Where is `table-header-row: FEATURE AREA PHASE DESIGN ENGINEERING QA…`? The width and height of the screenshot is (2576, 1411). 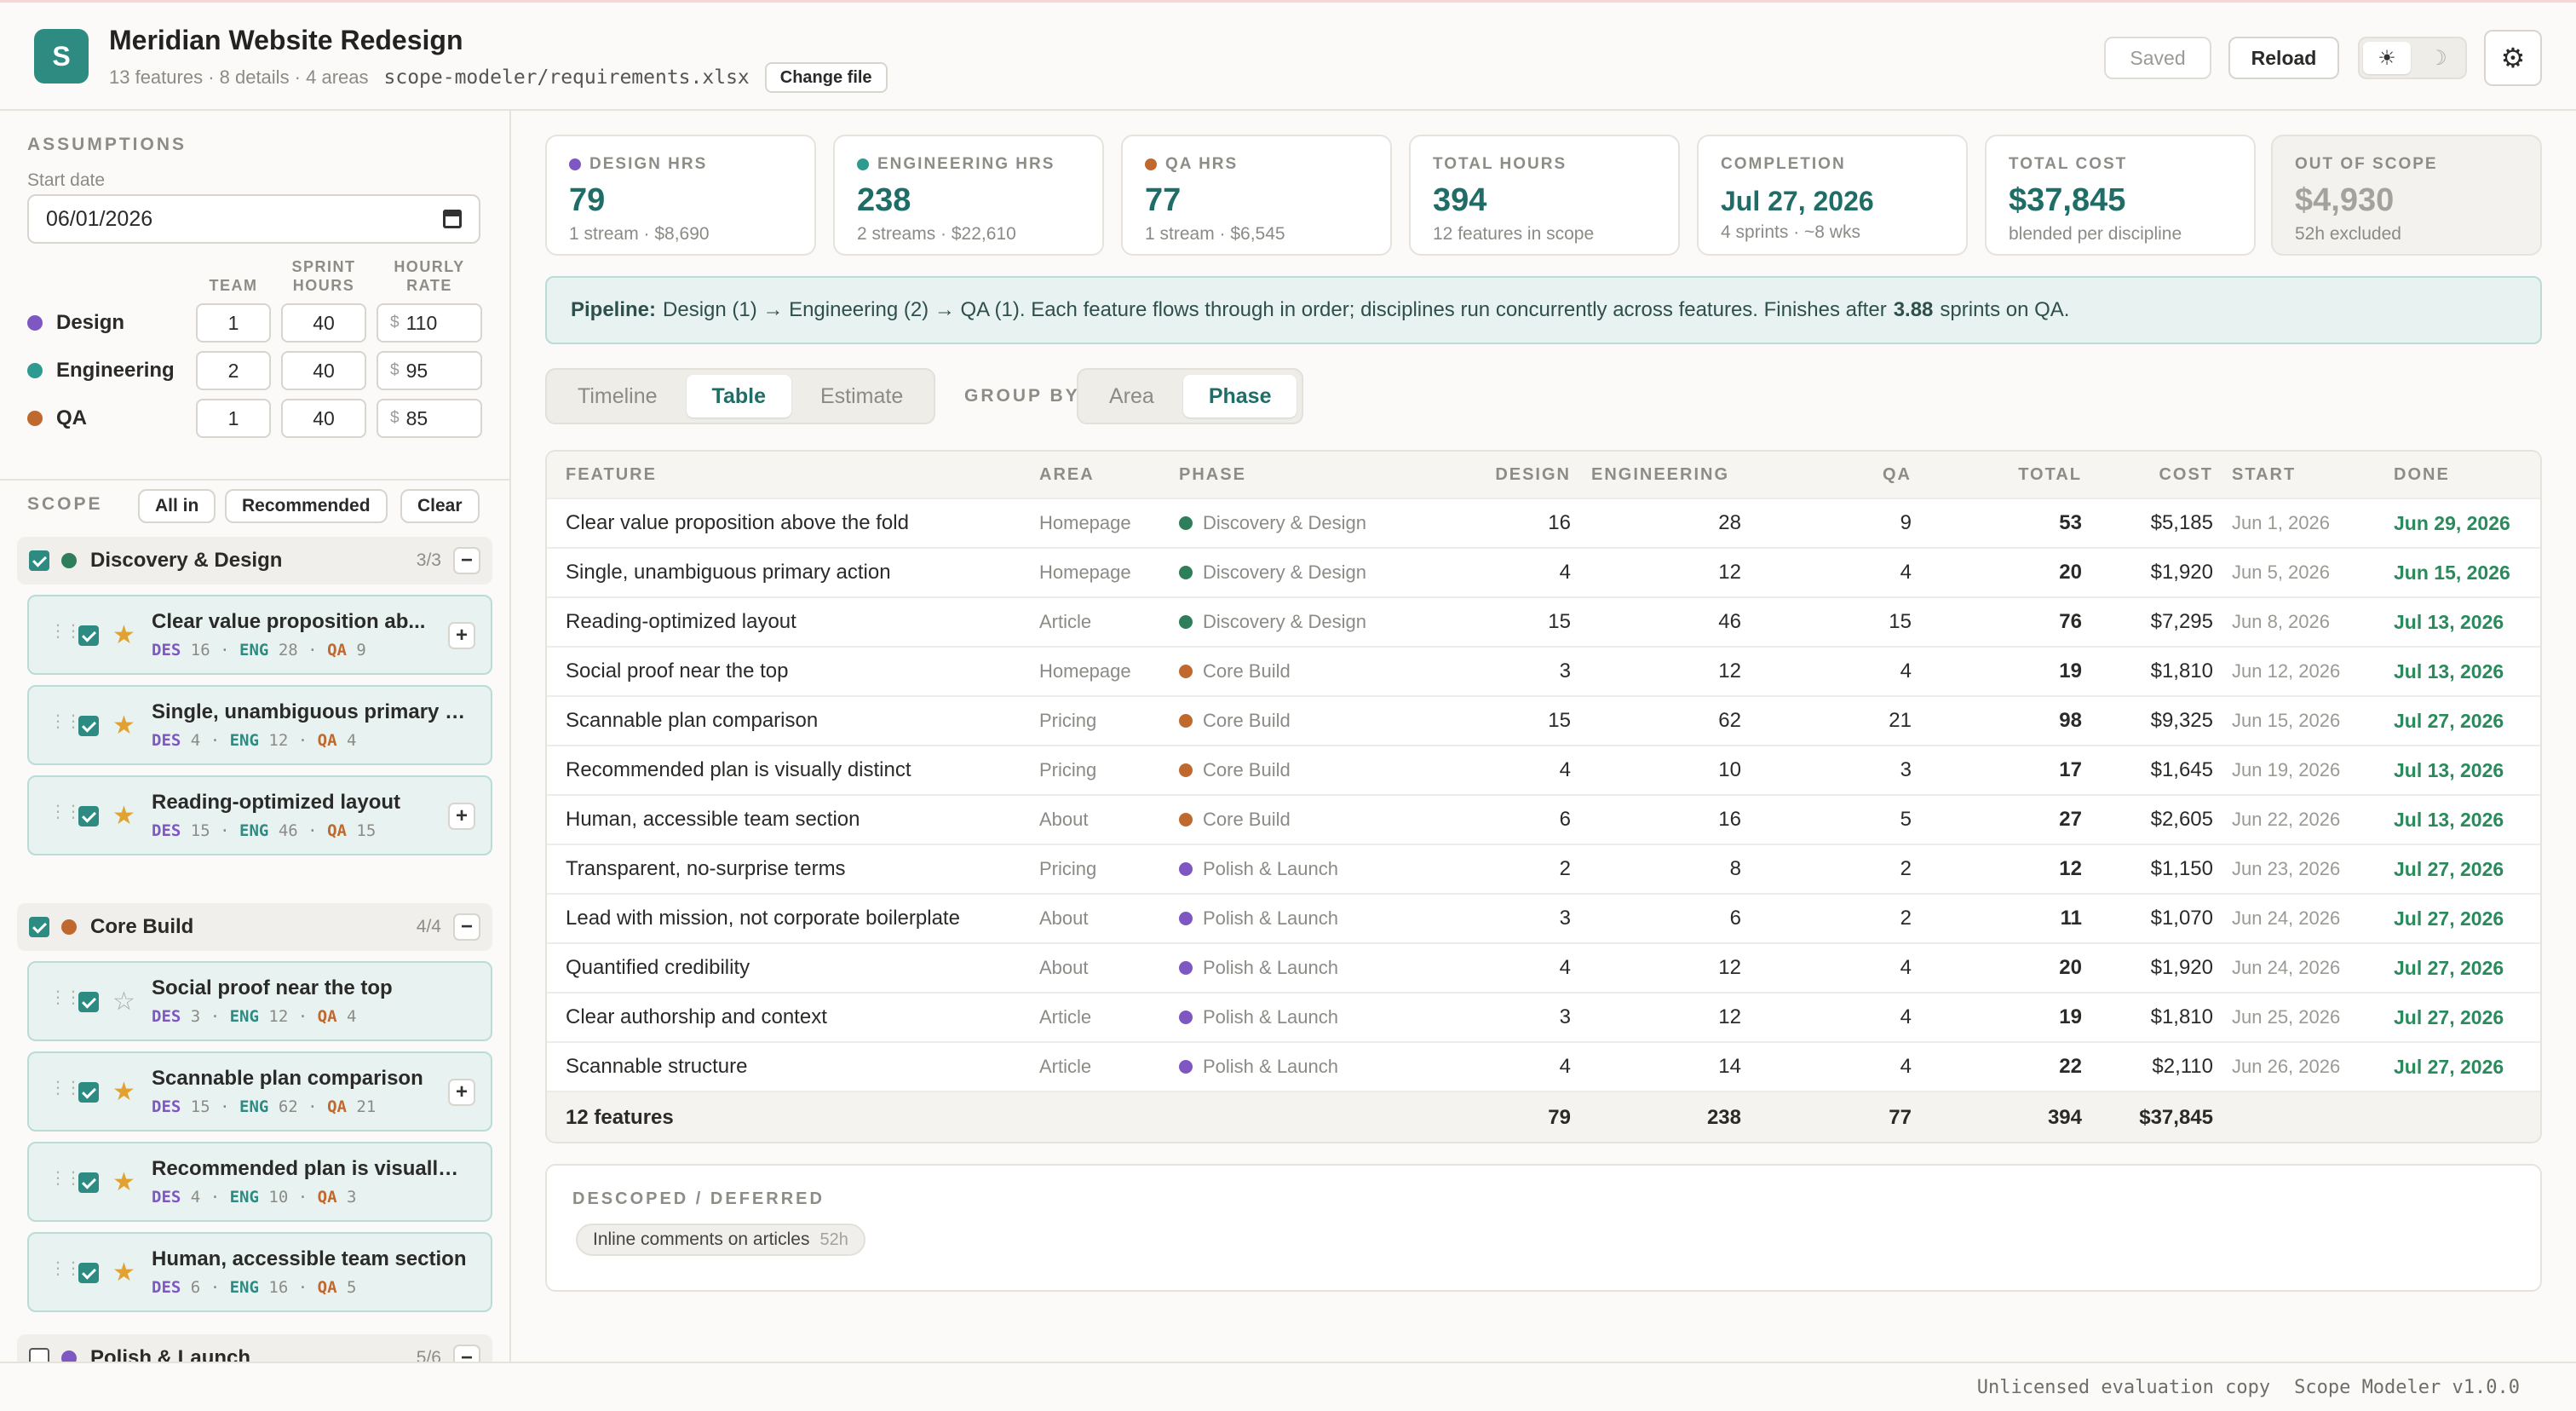 table-header-row: FEATURE AREA PHASE DESIGN ENGINEERING QA… is located at coordinates (1543, 475).